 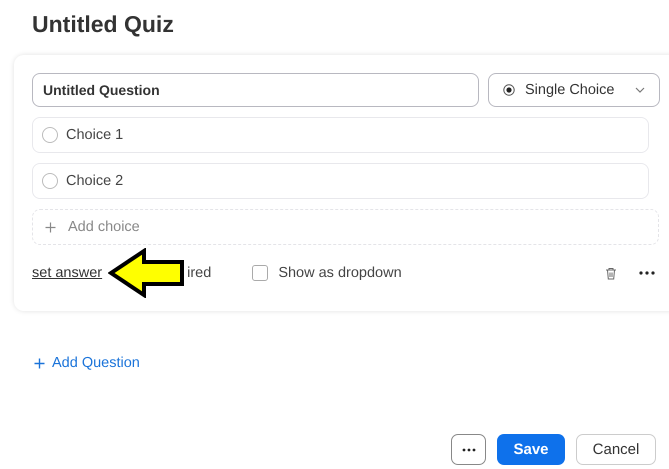 What do you see at coordinates (340, 273) in the screenshot?
I see `checkbox-label: Show as dropdown` at bounding box center [340, 273].